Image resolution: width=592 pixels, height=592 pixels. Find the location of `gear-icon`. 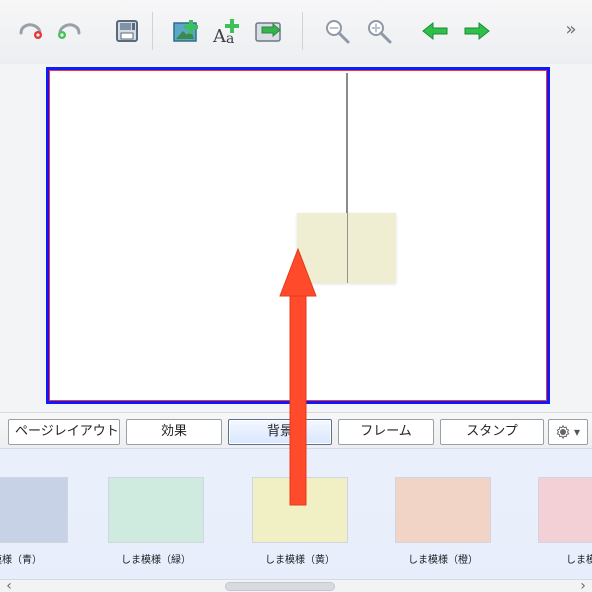

gear-icon is located at coordinates (563, 432).